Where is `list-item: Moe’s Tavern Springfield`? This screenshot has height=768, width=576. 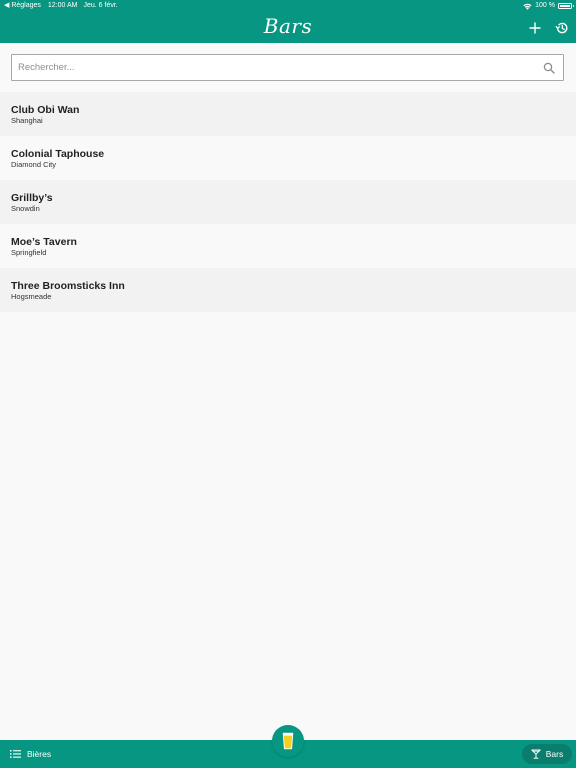 list-item: Moe’s Tavern Springfield is located at coordinates (288, 246).